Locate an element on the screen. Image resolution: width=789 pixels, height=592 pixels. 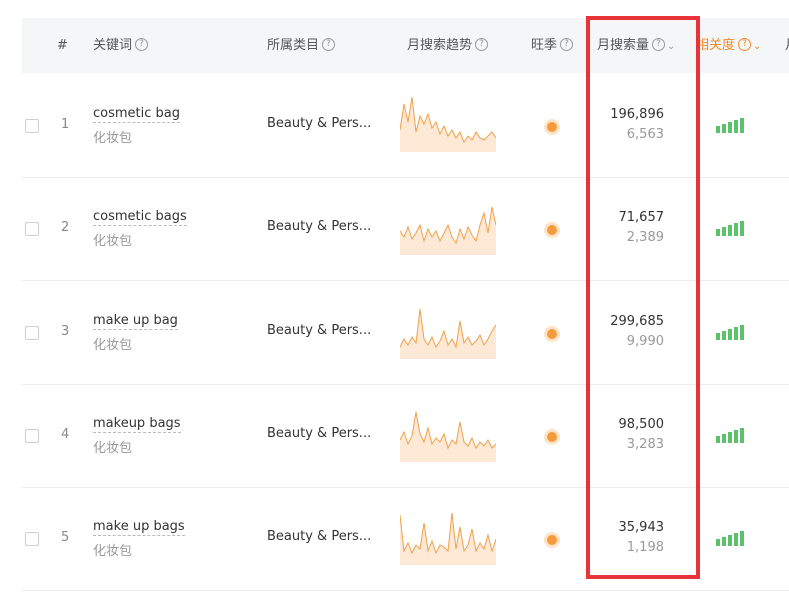
highlight-box is located at coordinates (643, 297).